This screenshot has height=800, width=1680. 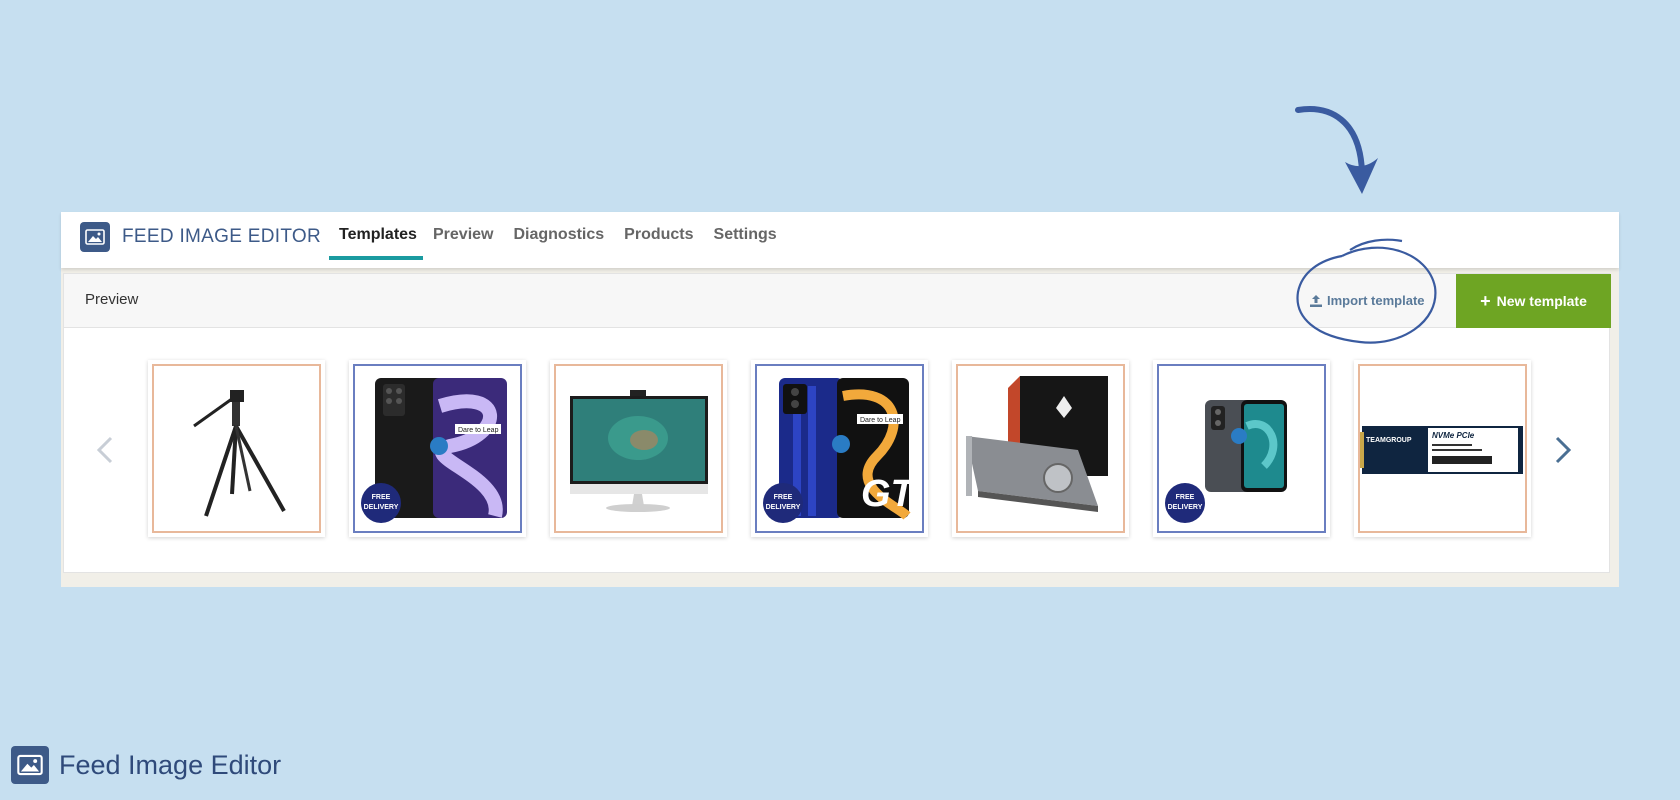 What do you see at coordinates (170, 764) in the screenshot?
I see `footer-title: Feed Image Editor` at bounding box center [170, 764].